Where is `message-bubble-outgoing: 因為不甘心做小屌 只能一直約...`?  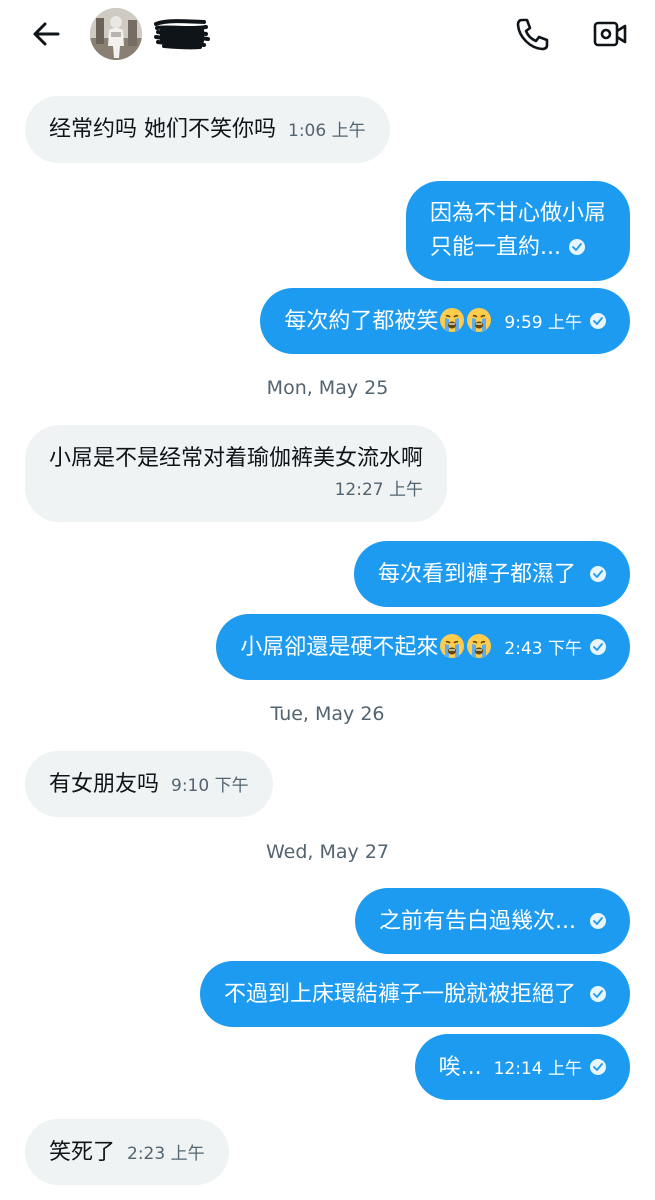
message-bubble-outgoing: 因為不甘心做小屌 只能一直約... is located at coordinates (517, 231).